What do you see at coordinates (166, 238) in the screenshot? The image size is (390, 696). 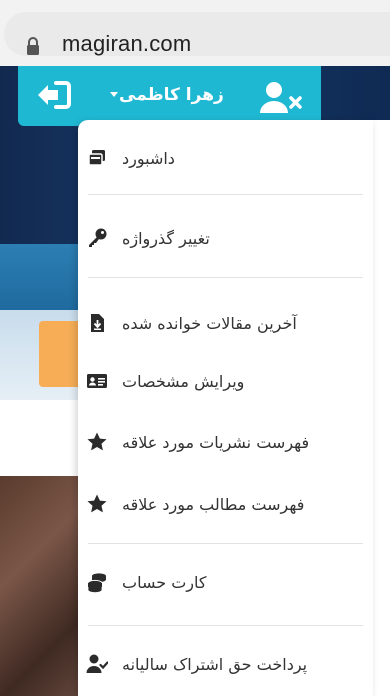 I see `menu-item-label: تغییر گذرواژه` at bounding box center [166, 238].